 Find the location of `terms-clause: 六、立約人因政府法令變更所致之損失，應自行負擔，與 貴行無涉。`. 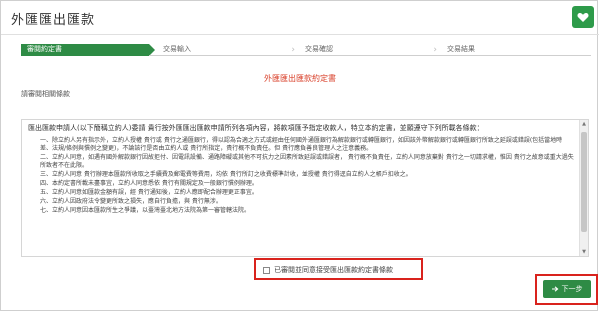

terms-clause: 六、立約人因政府法令變更所致之損失，應自行負擔，與 貴行無涉。 is located at coordinates (131, 201).